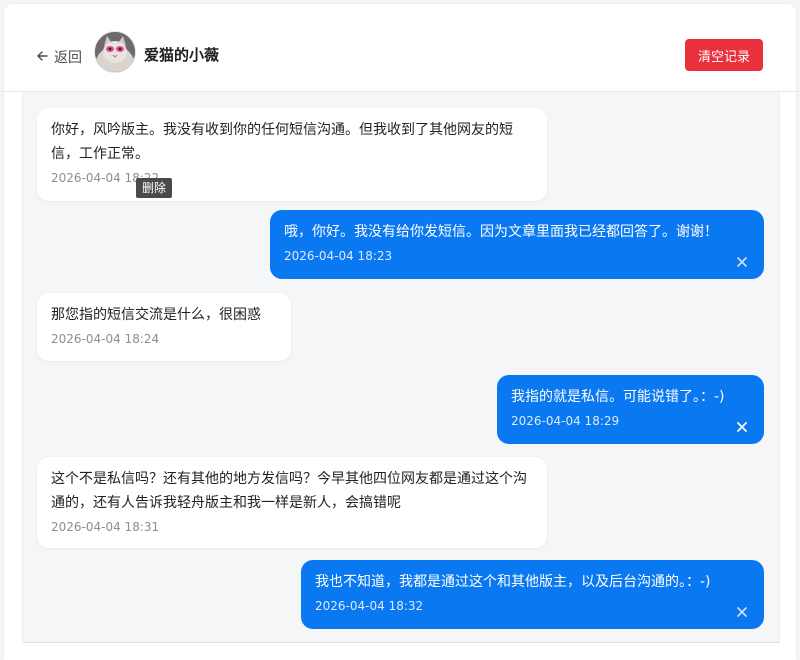 Image resolution: width=800 pixels, height=660 pixels. I want to click on message-time: 2026-04-04 18:23, so click(338, 256).